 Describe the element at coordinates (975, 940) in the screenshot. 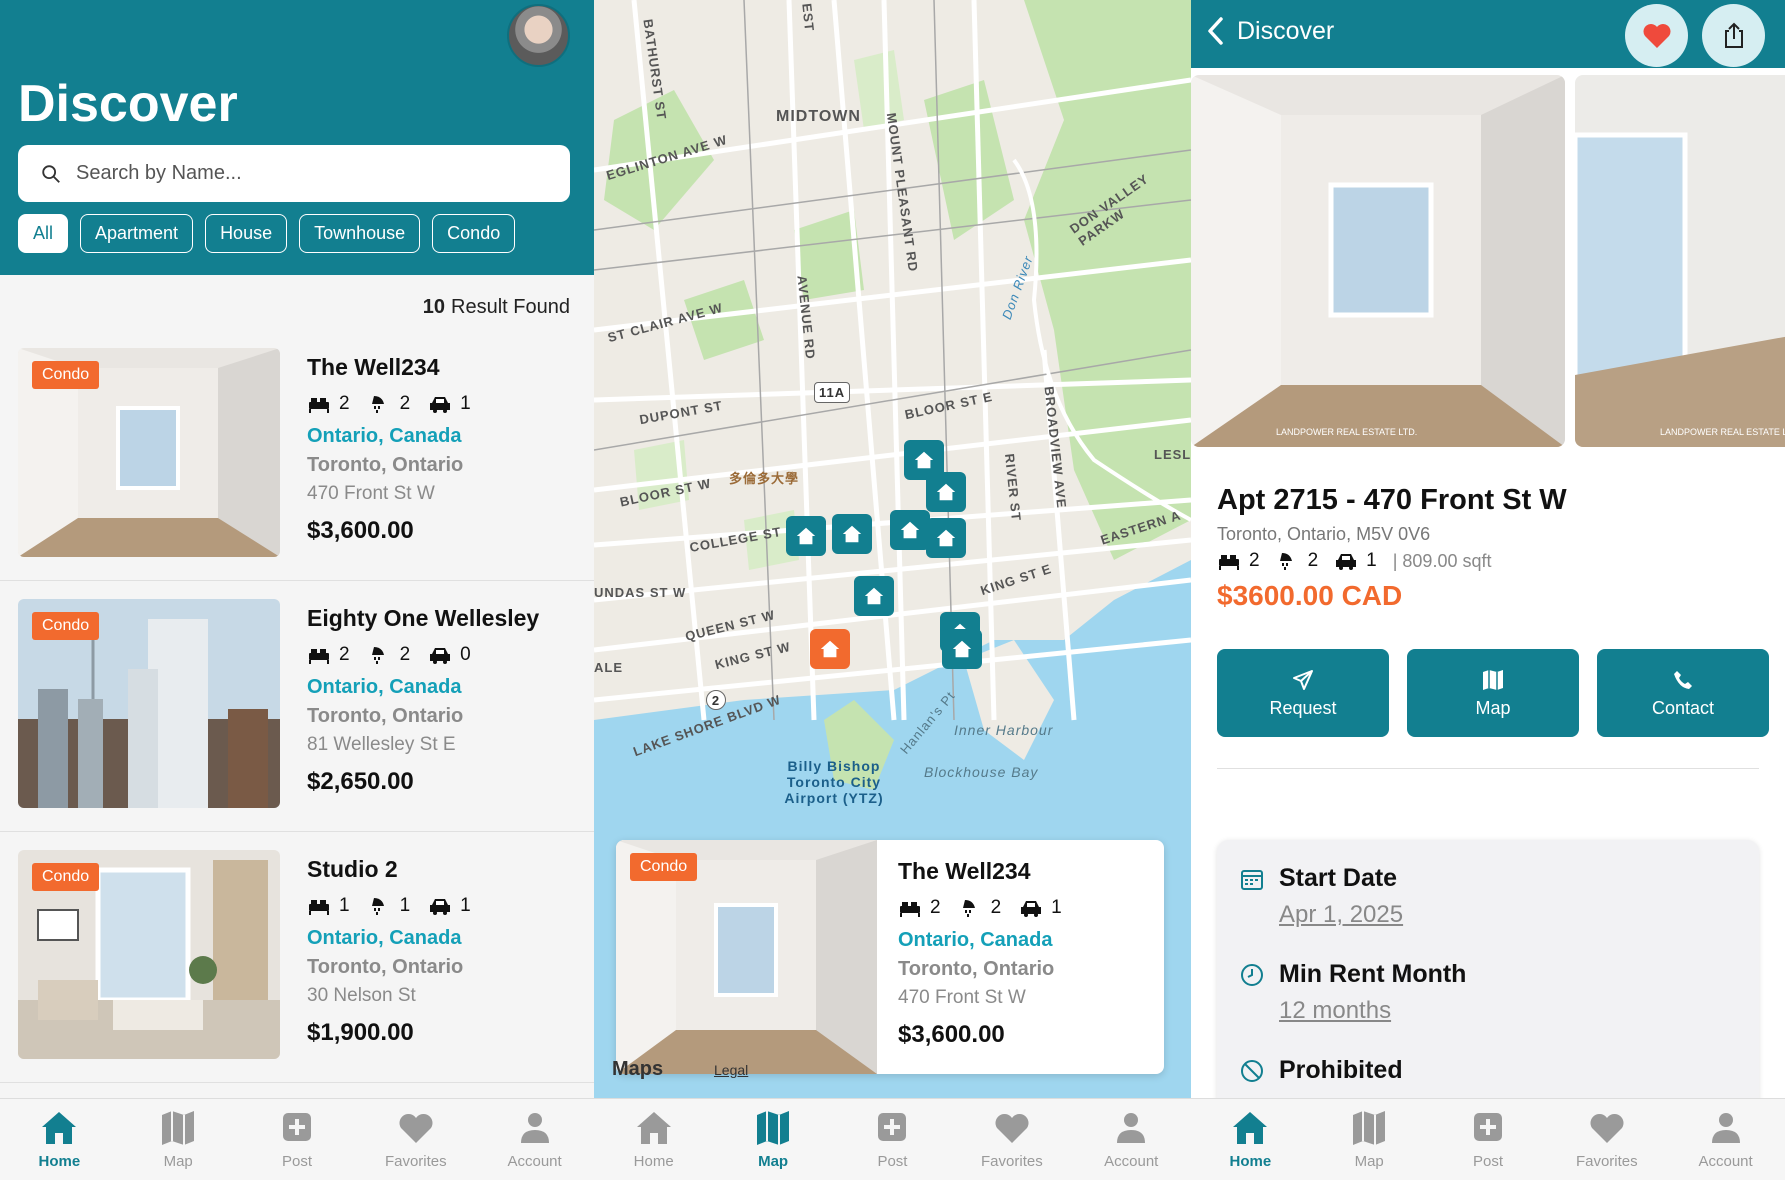

I see `listing-region: Ontario, Canada` at that location.